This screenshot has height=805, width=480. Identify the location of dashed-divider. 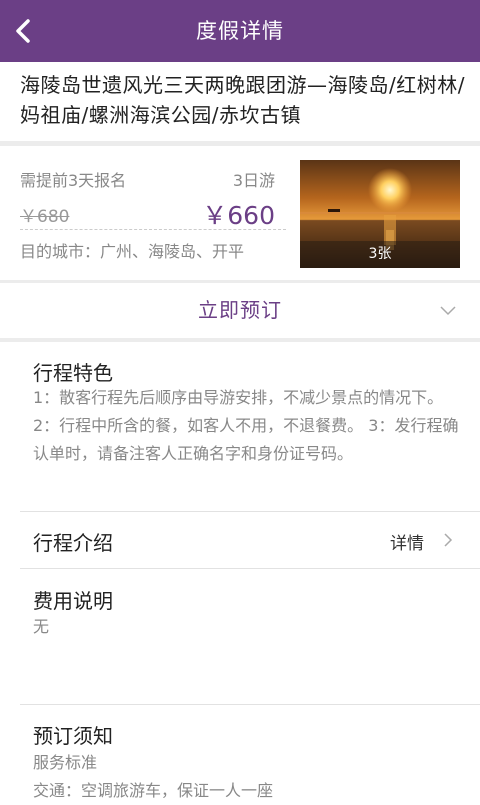
(153, 229).